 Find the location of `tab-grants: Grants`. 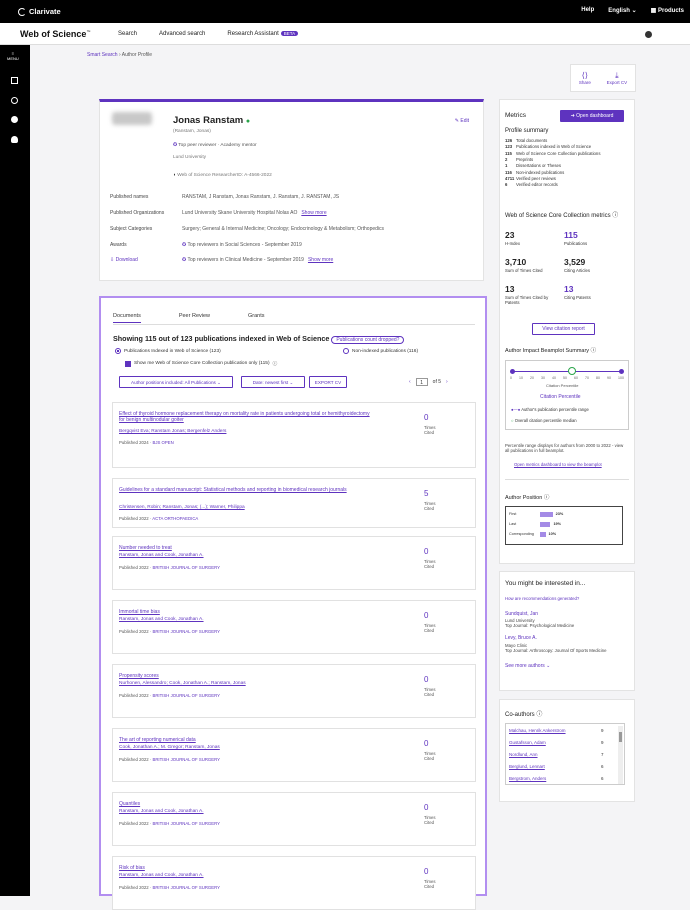

tab-grants: Grants is located at coordinates (256, 318).